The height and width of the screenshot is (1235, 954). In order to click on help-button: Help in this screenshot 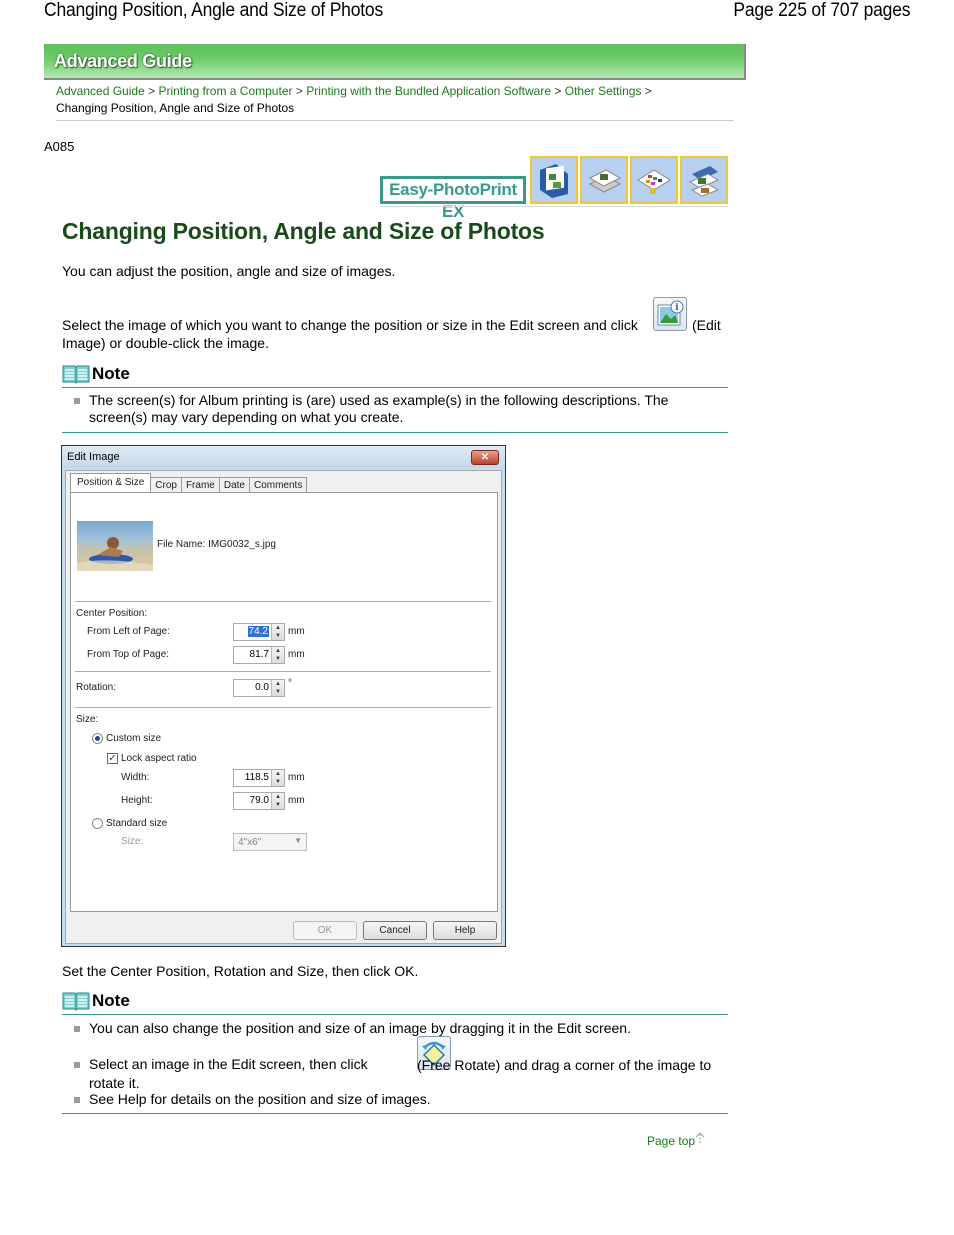, I will do `click(465, 930)`.